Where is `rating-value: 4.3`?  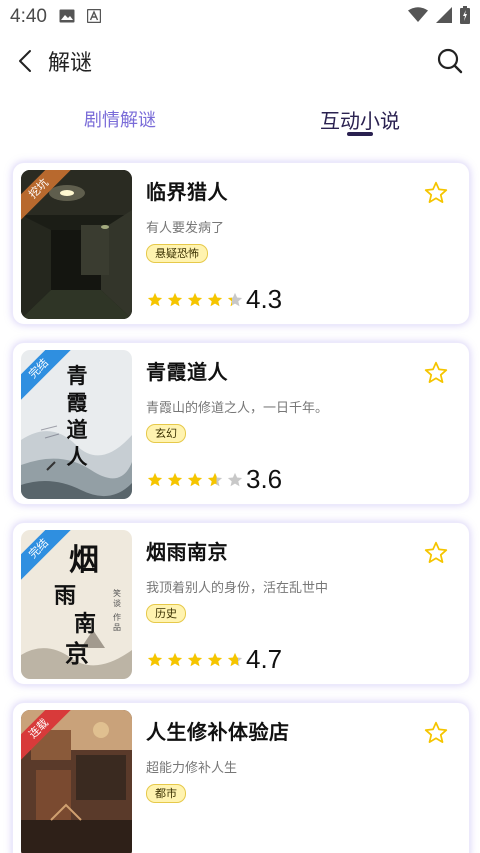 rating-value: 4.3 is located at coordinates (264, 299).